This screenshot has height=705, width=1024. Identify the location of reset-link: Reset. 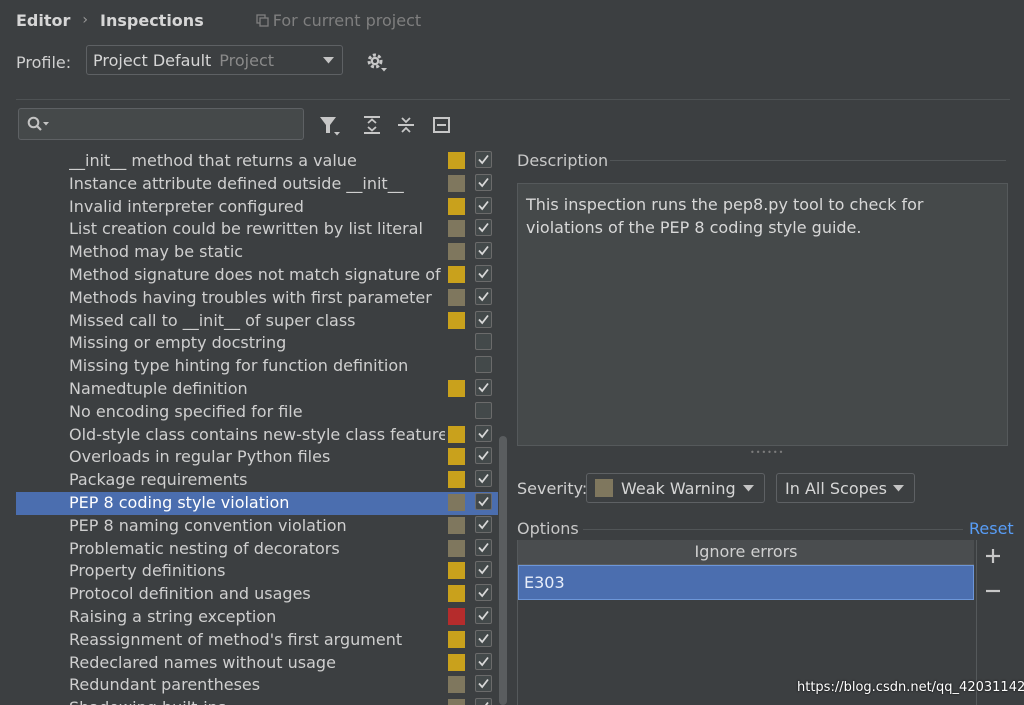
(991, 529).